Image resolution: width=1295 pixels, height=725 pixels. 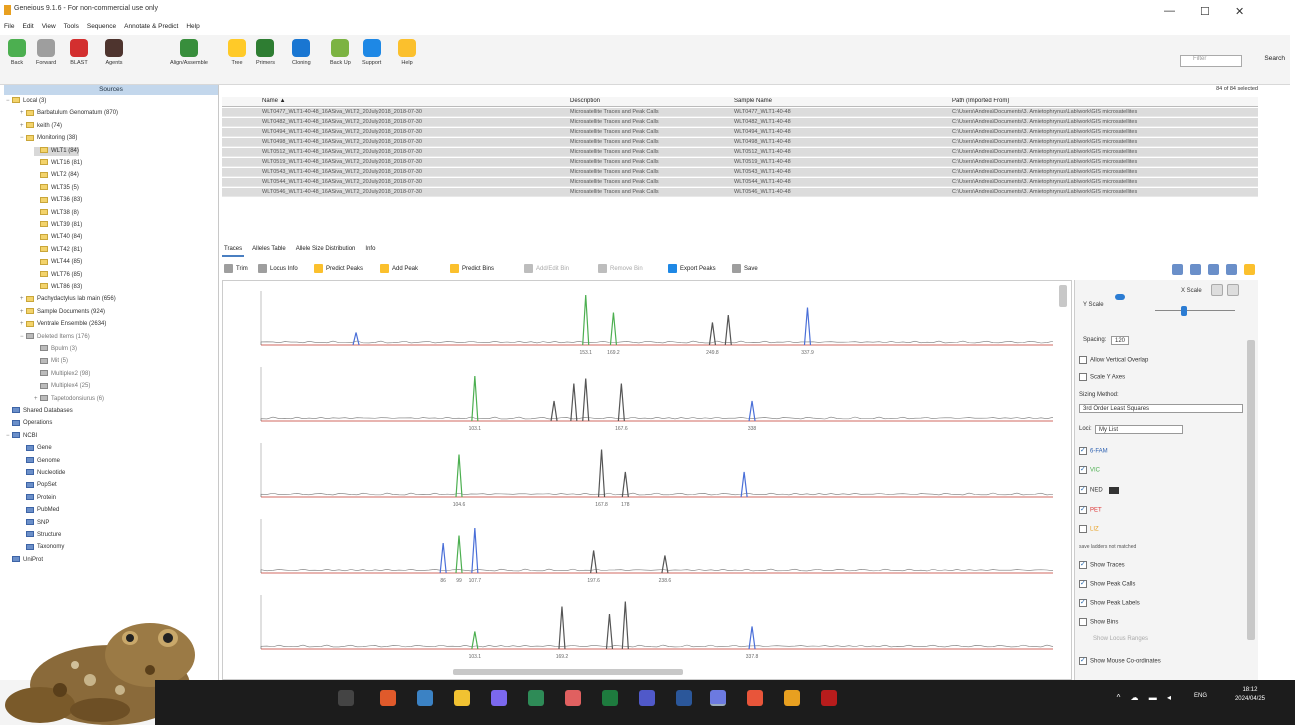 I want to click on source-tree-item: Operations, so click(x=29, y=423).